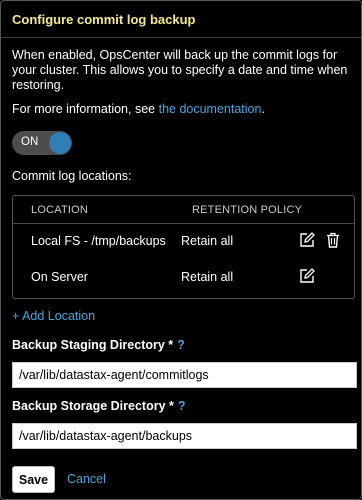  Describe the element at coordinates (210, 109) in the screenshot. I see `documentation-link: the documentation` at that location.